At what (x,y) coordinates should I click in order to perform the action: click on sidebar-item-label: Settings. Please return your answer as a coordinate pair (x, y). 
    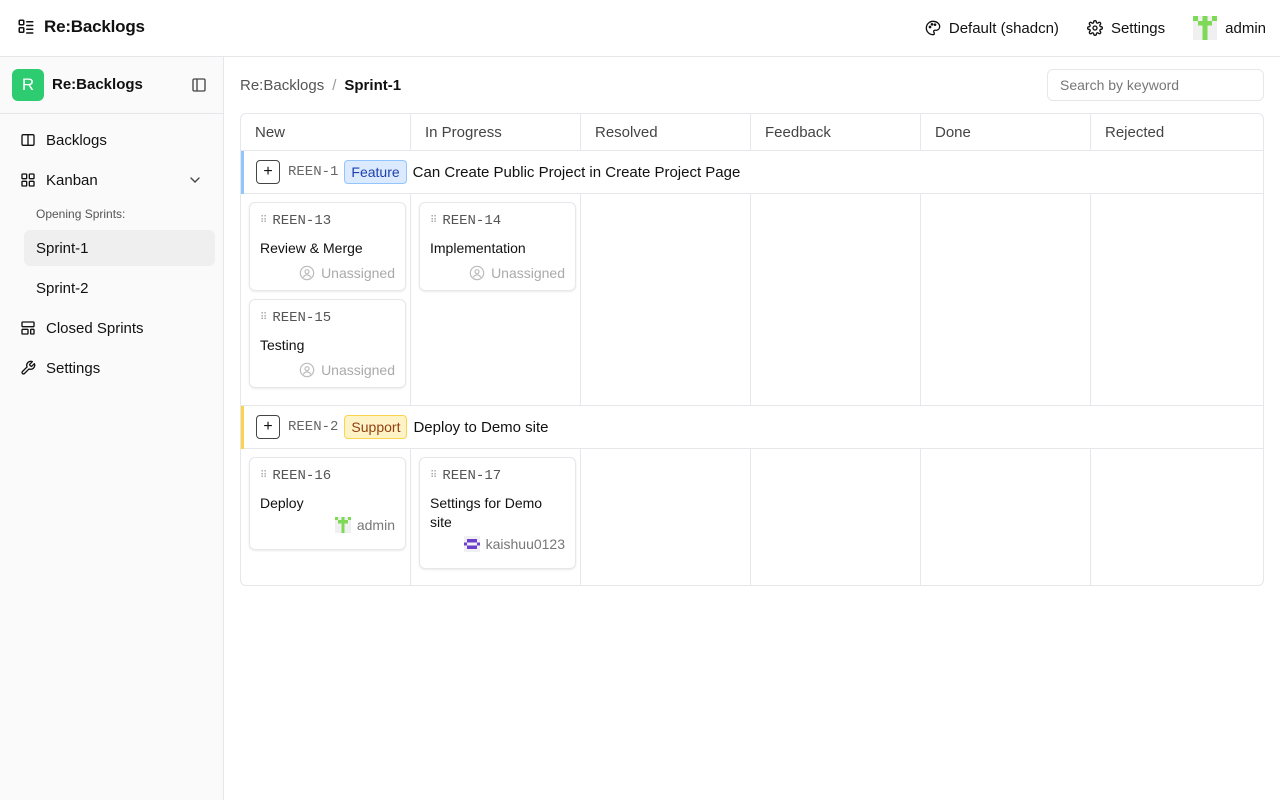
    Looking at the image, I should click on (73, 368).